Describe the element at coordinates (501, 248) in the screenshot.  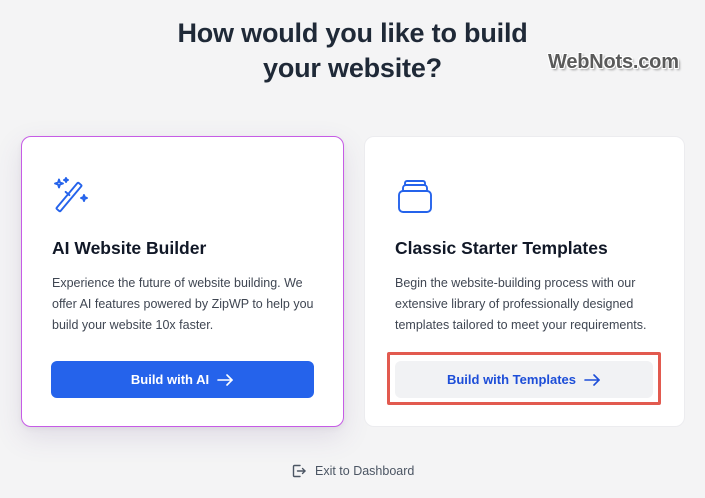
I see `templates-card-title: Classic Starter Templates` at that location.